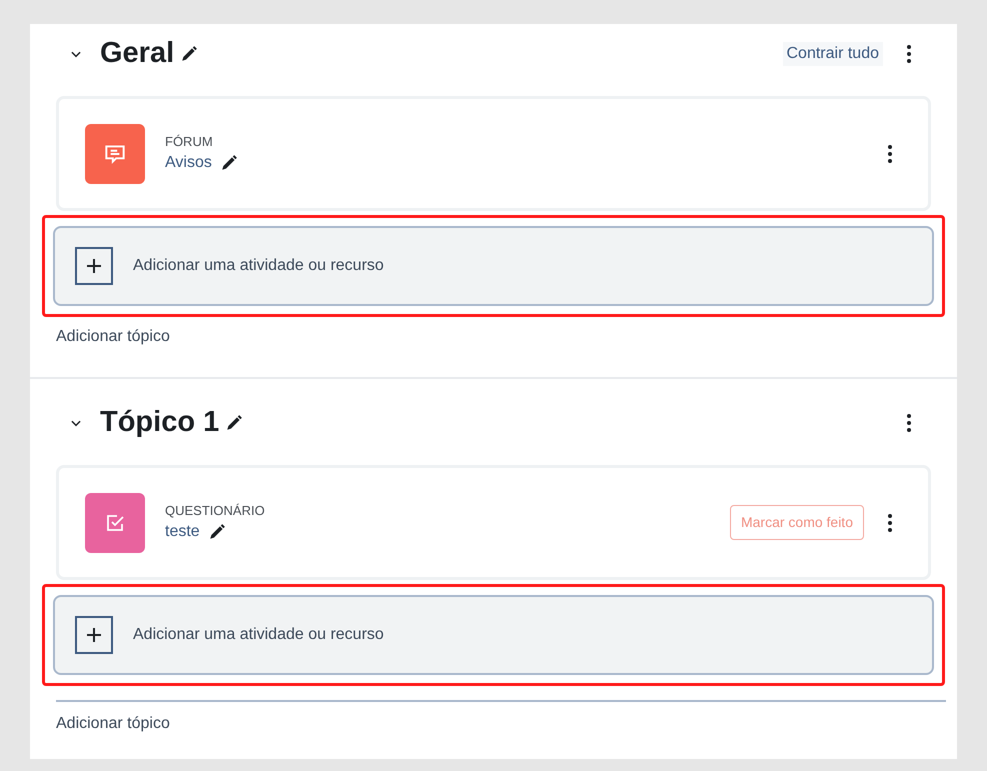 The image size is (987, 771). I want to click on activity-type: QUESTIONÁRIO, so click(215, 511).